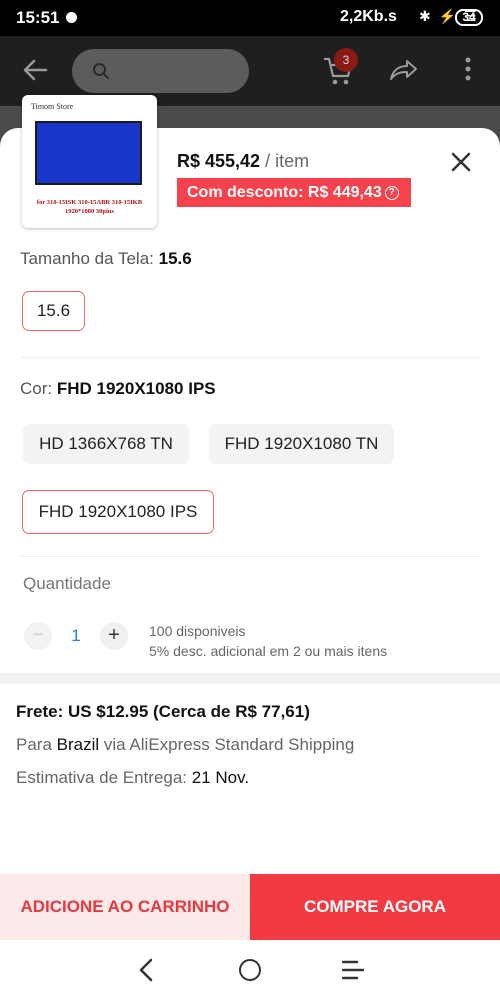 This screenshot has width=500, height=1000. I want to click on shipping-to-prefix: Para, so click(34, 744).